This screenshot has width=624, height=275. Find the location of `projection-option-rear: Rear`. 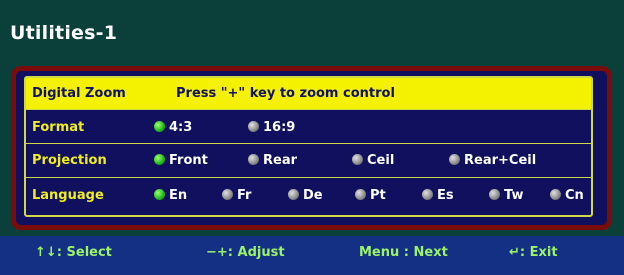

projection-option-rear: Rear is located at coordinates (272, 160).